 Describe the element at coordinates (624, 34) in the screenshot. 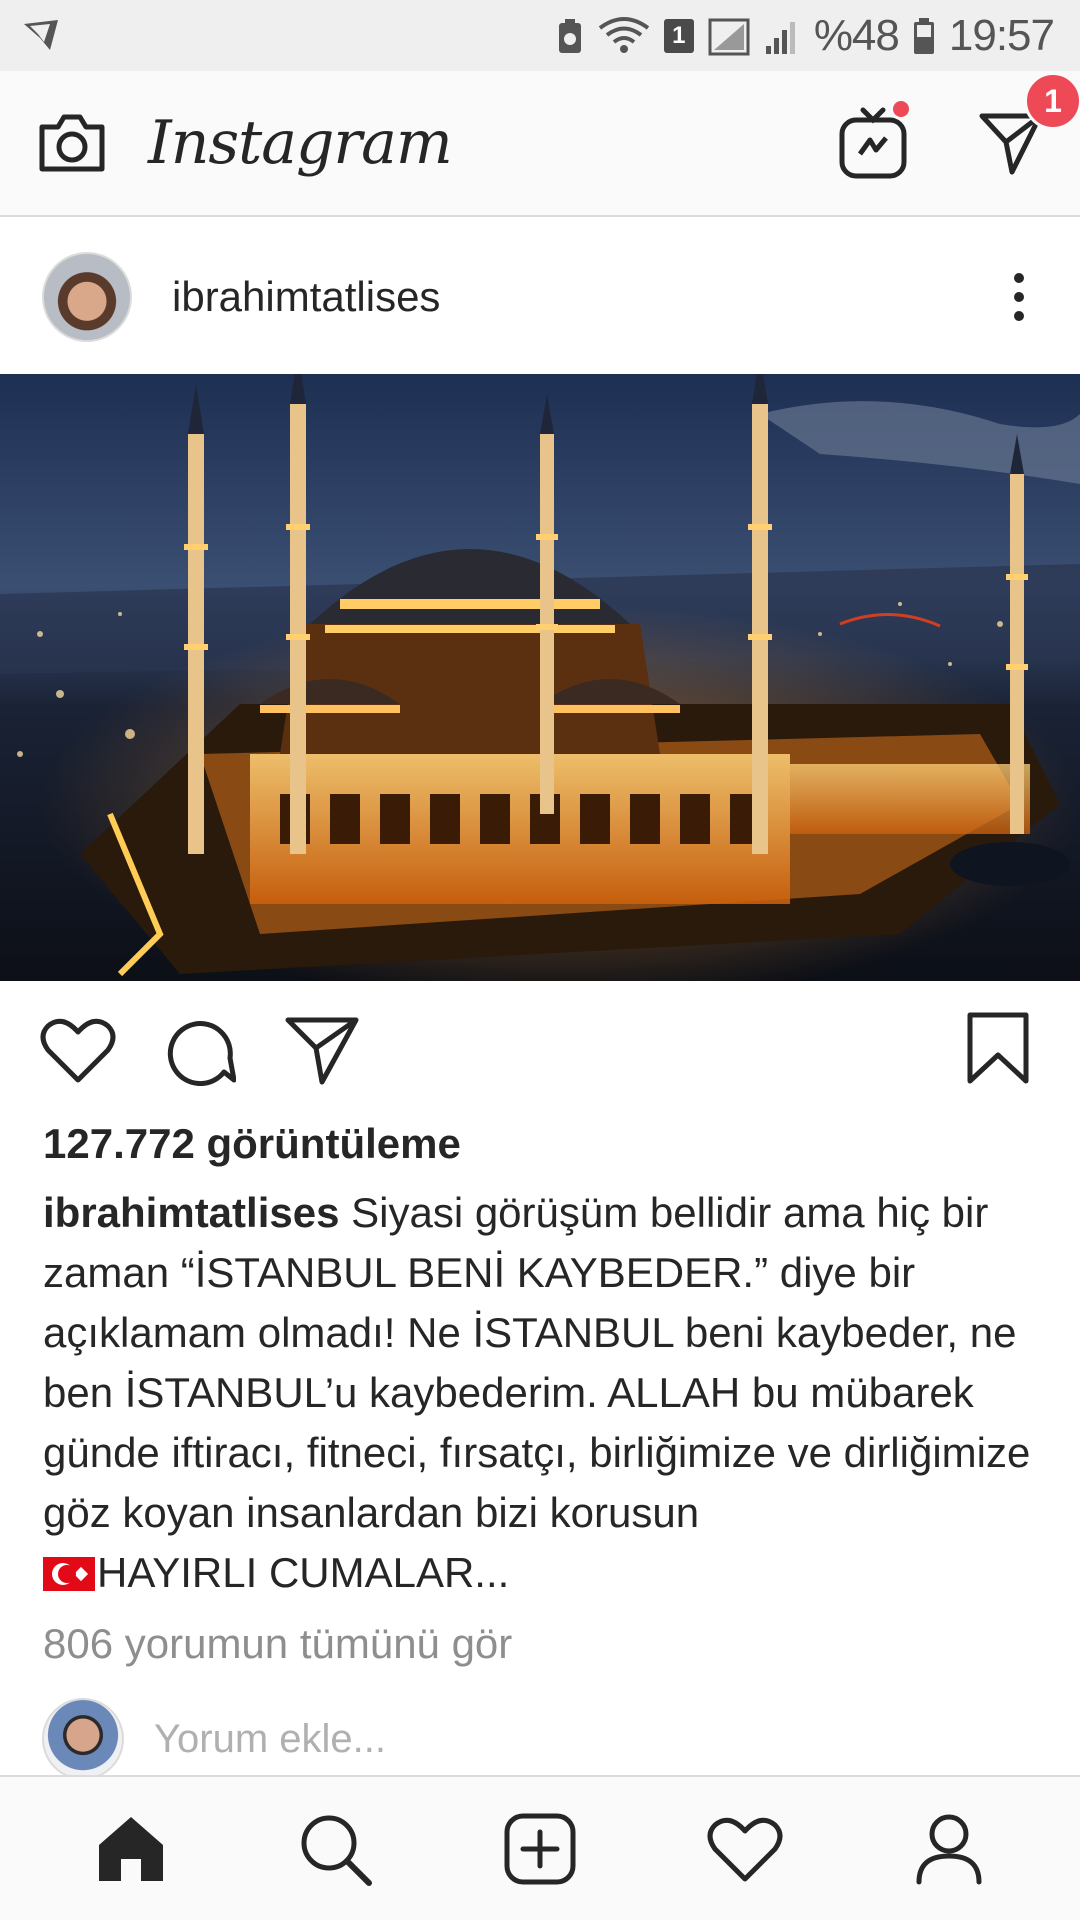

I see `wifi-icon` at that location.